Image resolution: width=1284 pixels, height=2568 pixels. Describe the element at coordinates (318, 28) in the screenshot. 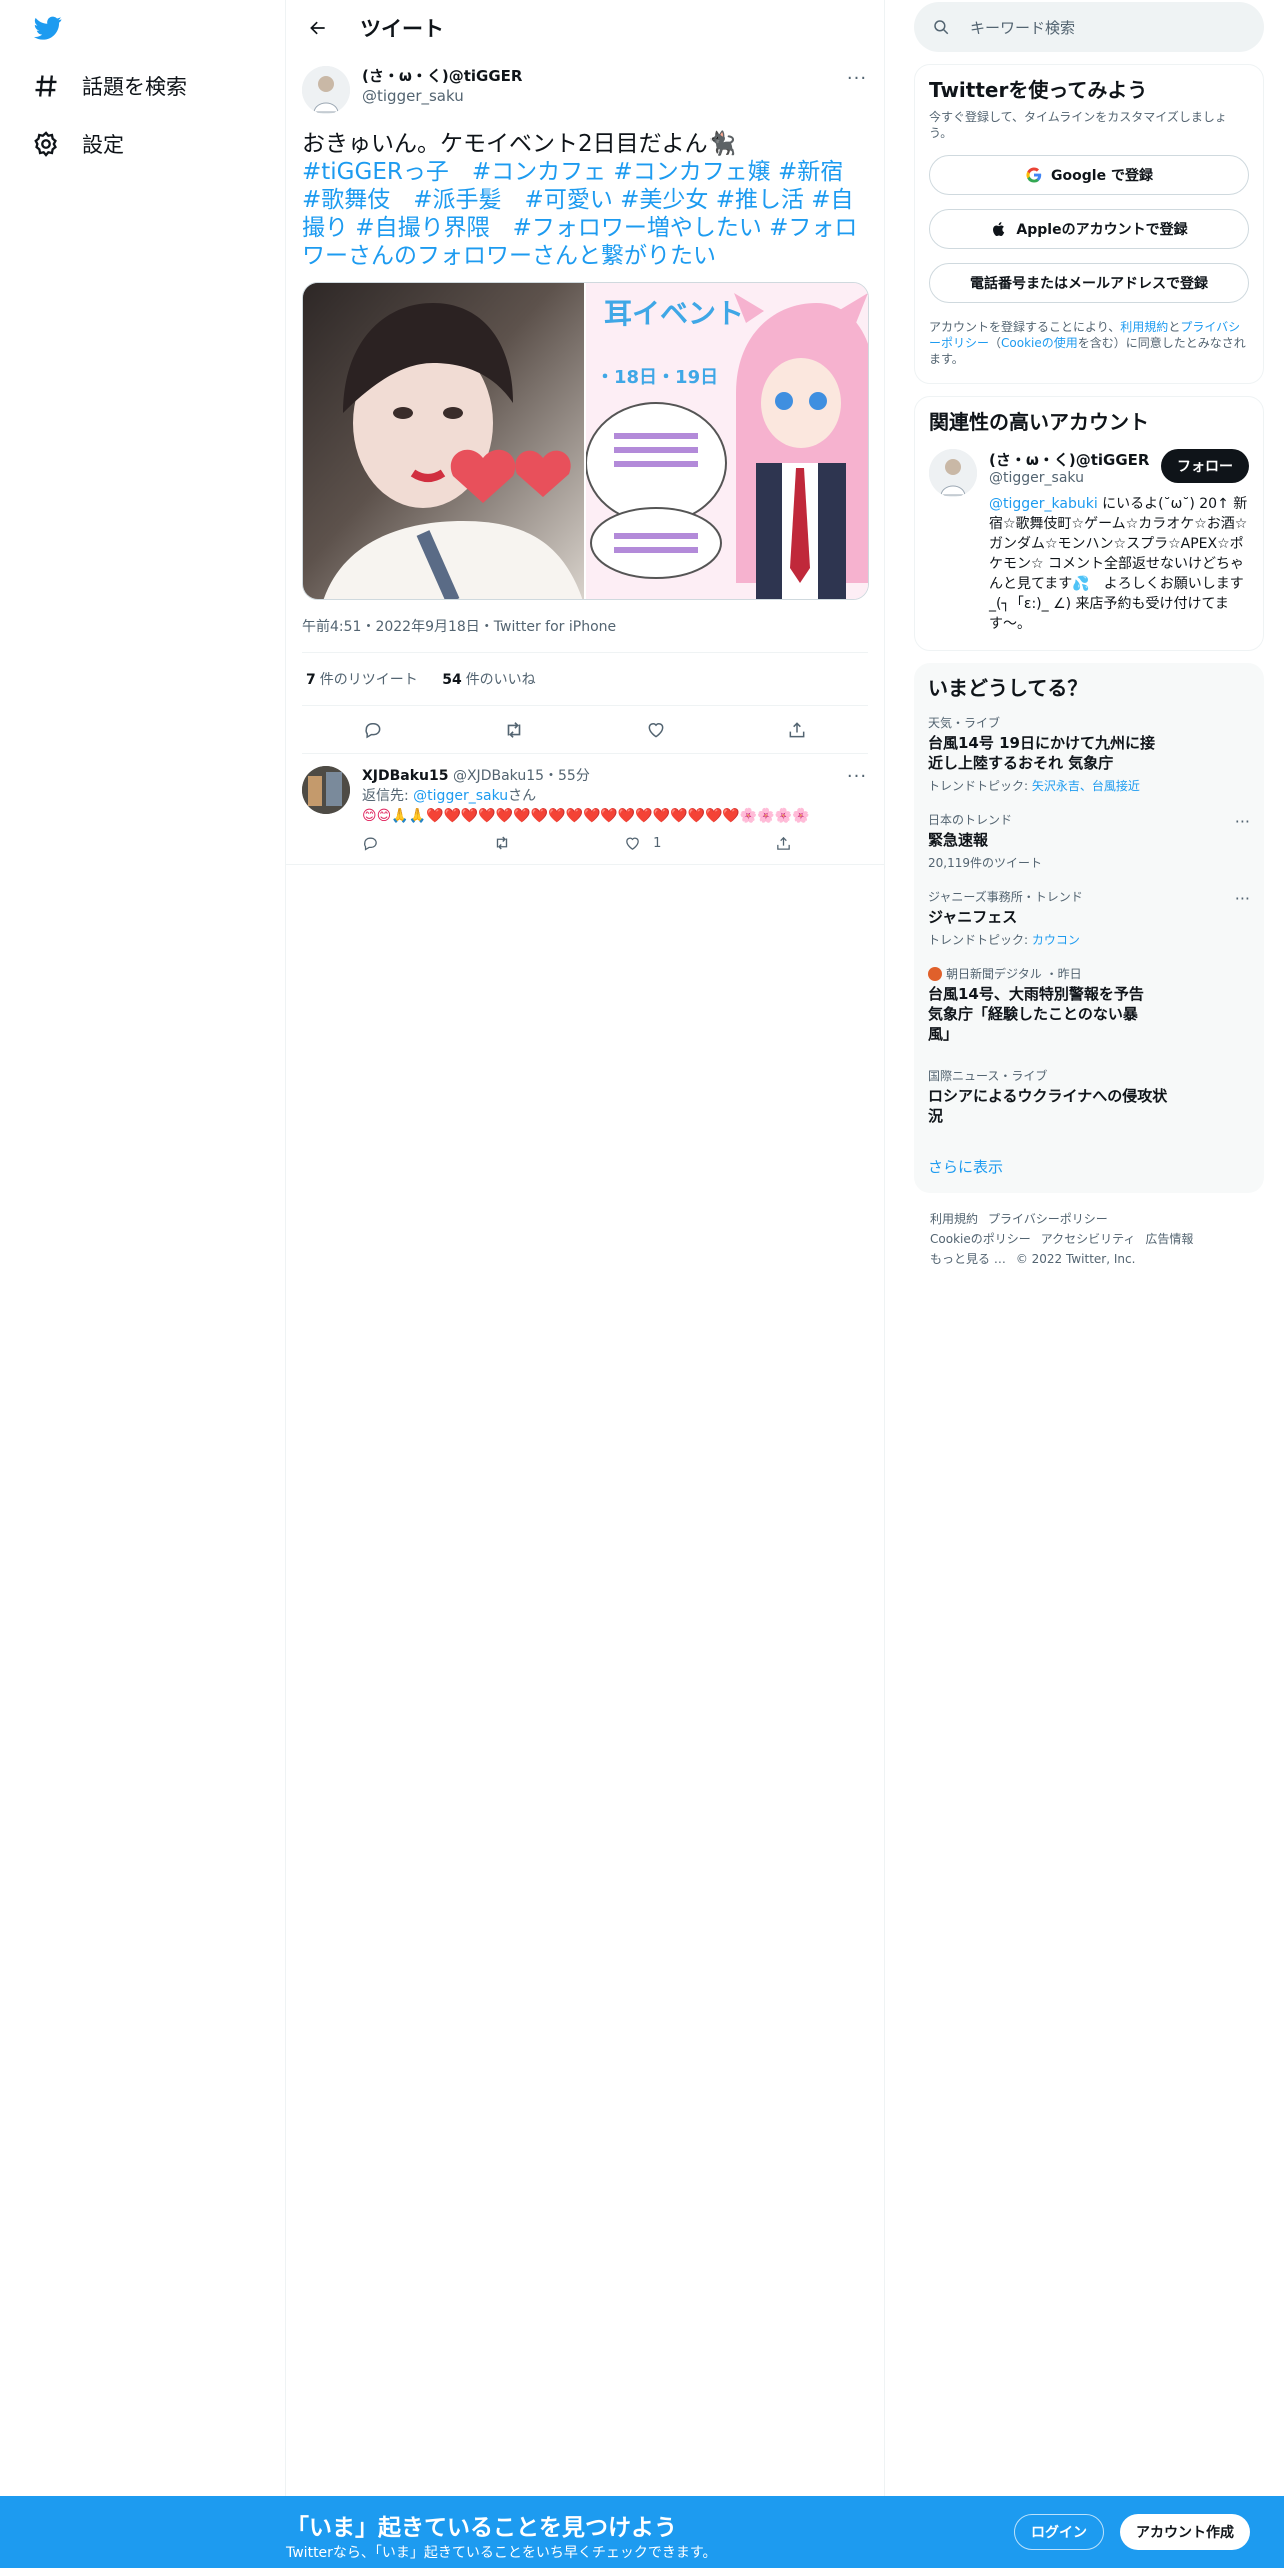

I see `back-button` at that location.